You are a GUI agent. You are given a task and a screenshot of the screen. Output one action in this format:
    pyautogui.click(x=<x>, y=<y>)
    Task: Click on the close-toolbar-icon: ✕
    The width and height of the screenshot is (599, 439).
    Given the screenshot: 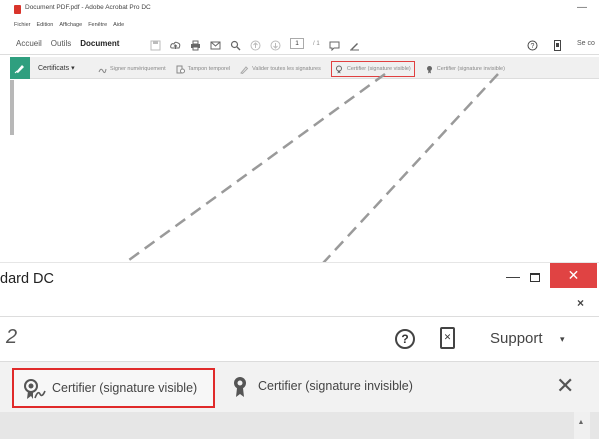 What is the action you would take?
    pyautogui.click(x=565, y=386)
    